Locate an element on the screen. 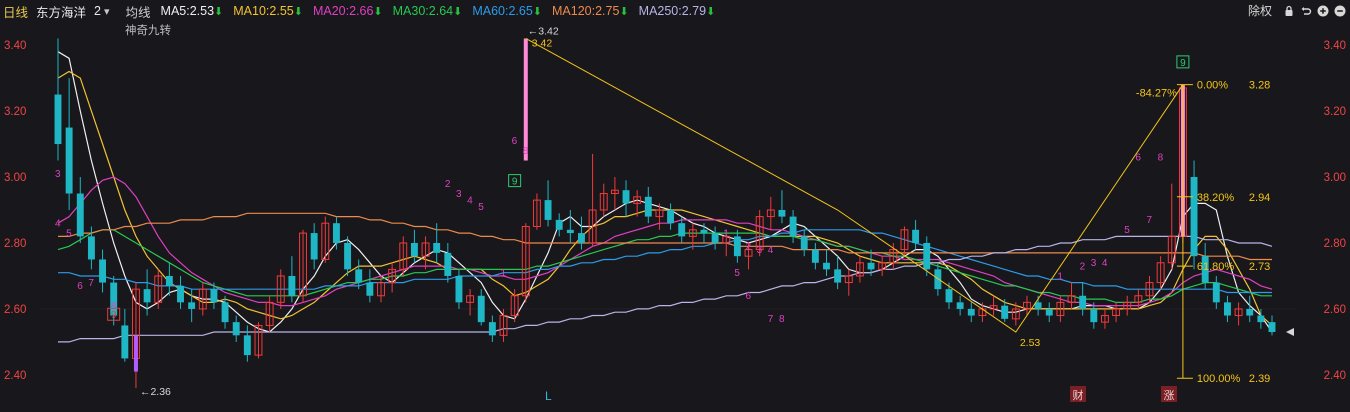 The height and width of the screenshot is (412, 1350). stock-name: 东方海洋 is located at coordinates (61, 12).